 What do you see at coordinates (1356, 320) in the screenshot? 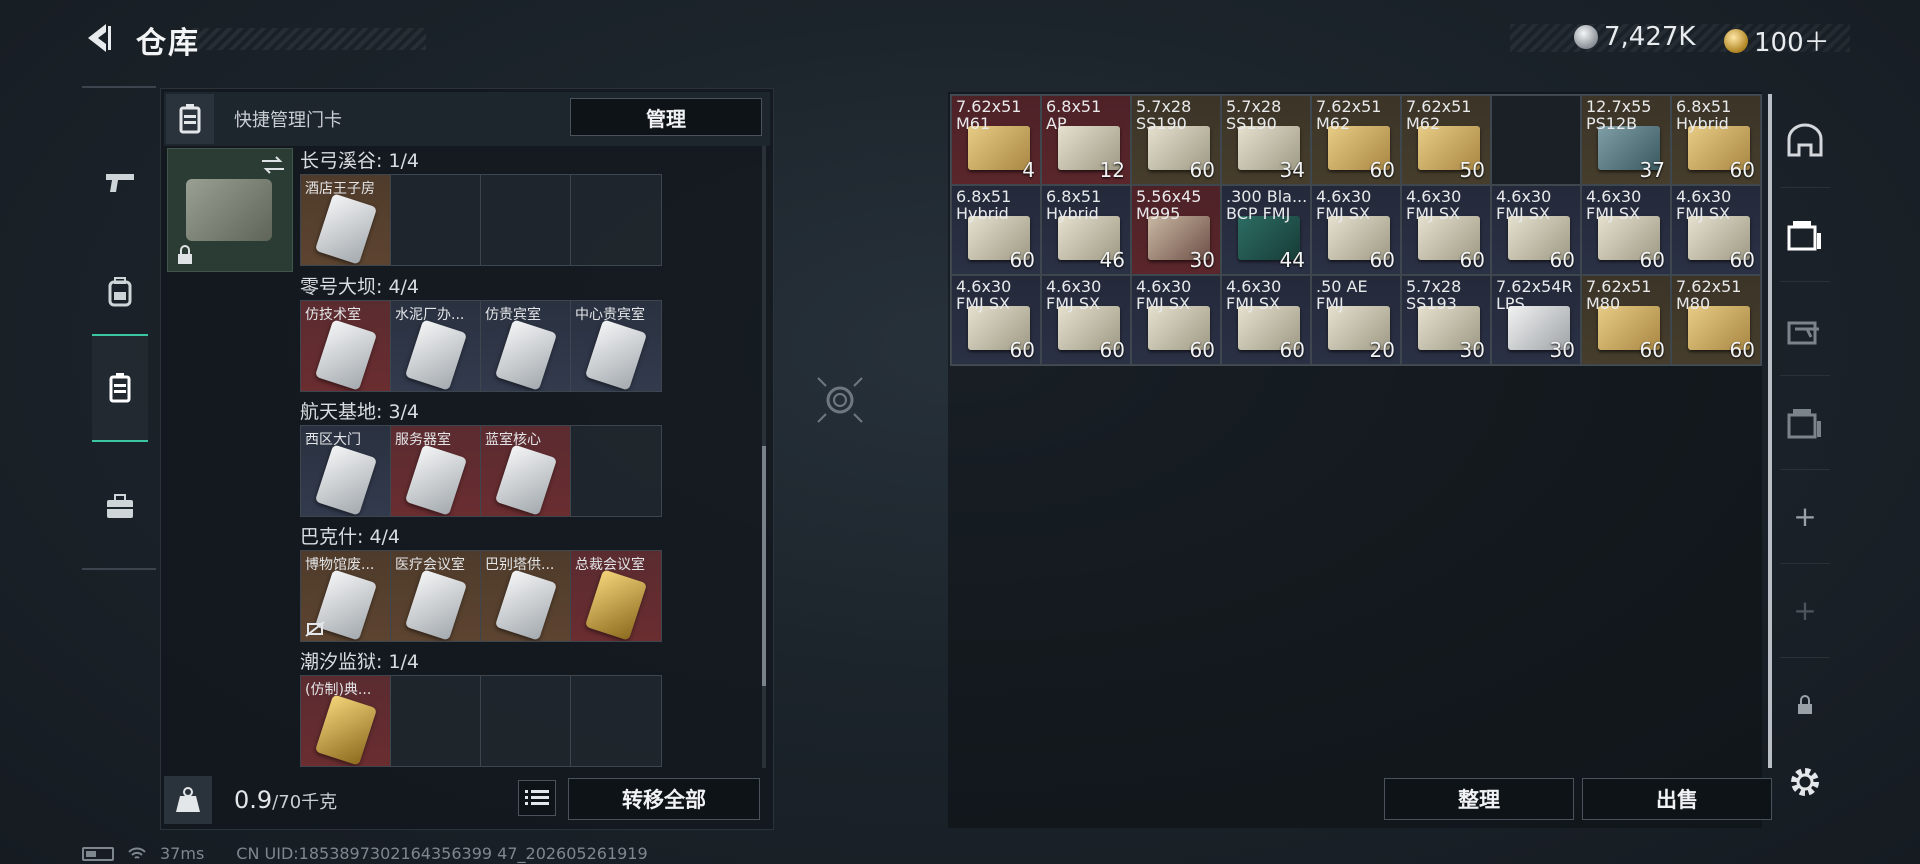
I see `ammo-item: .50 AE FMJ 20` at bounding box center [1356, 320].